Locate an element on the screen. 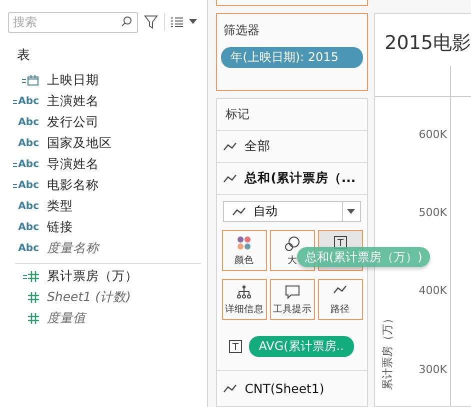 This screenshot has width=471, height=407. axis-tick-label: 600K is located at coordinates (432, 134).